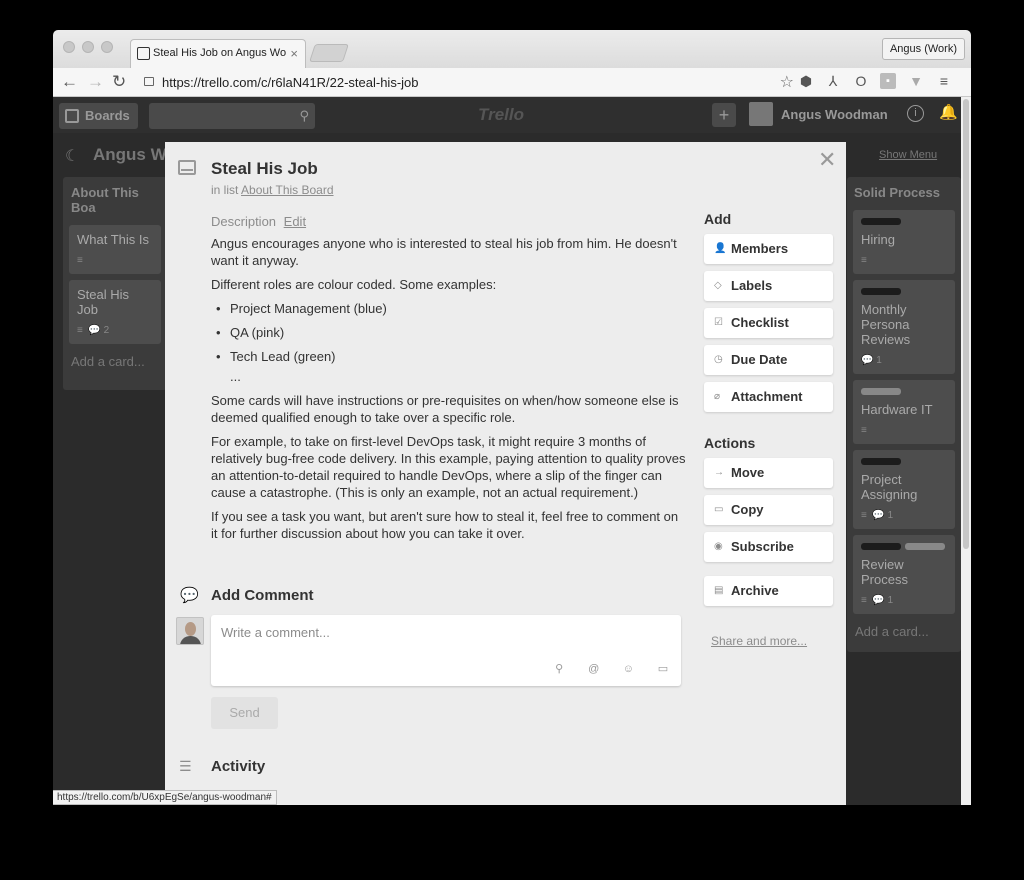  I want to click on maximize-window-button, so click(107, 47).